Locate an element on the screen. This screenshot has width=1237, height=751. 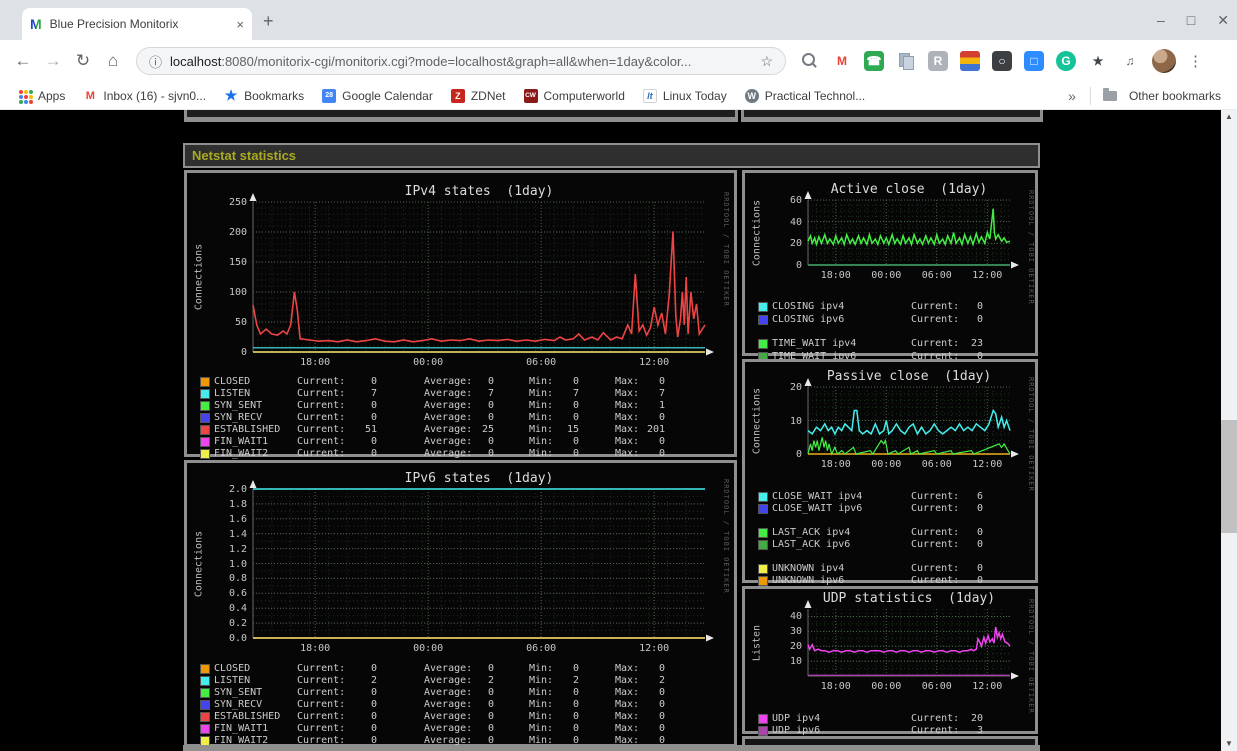
bookmark-item-google-calendar: 28 Google Calendar is located at coordinates (377, 95).